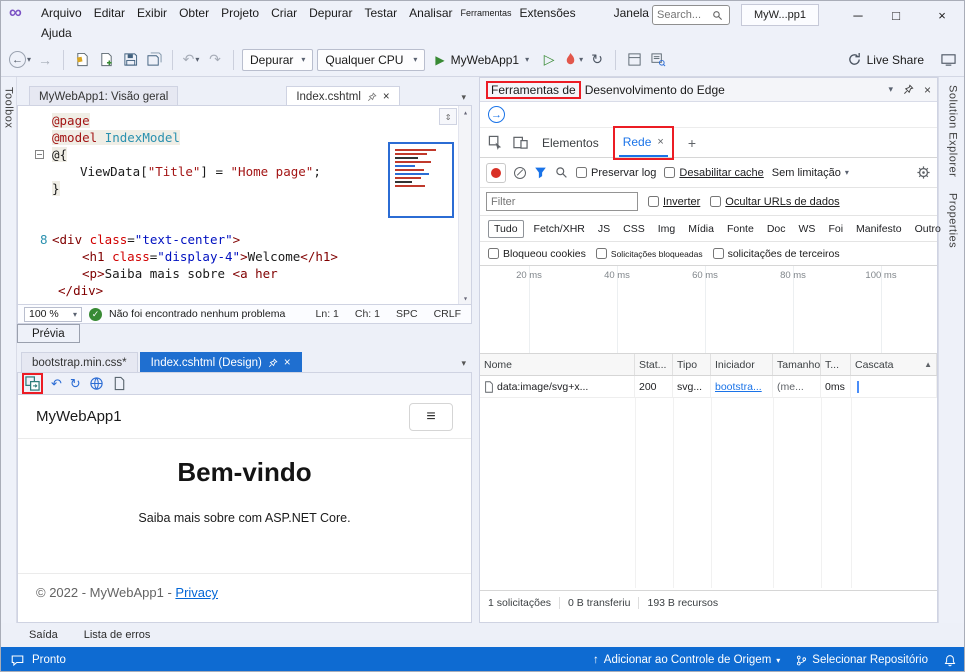 The height and width of the screenshot is (672, 965). I want to click on minimize-button: ─, so click(858, 15).